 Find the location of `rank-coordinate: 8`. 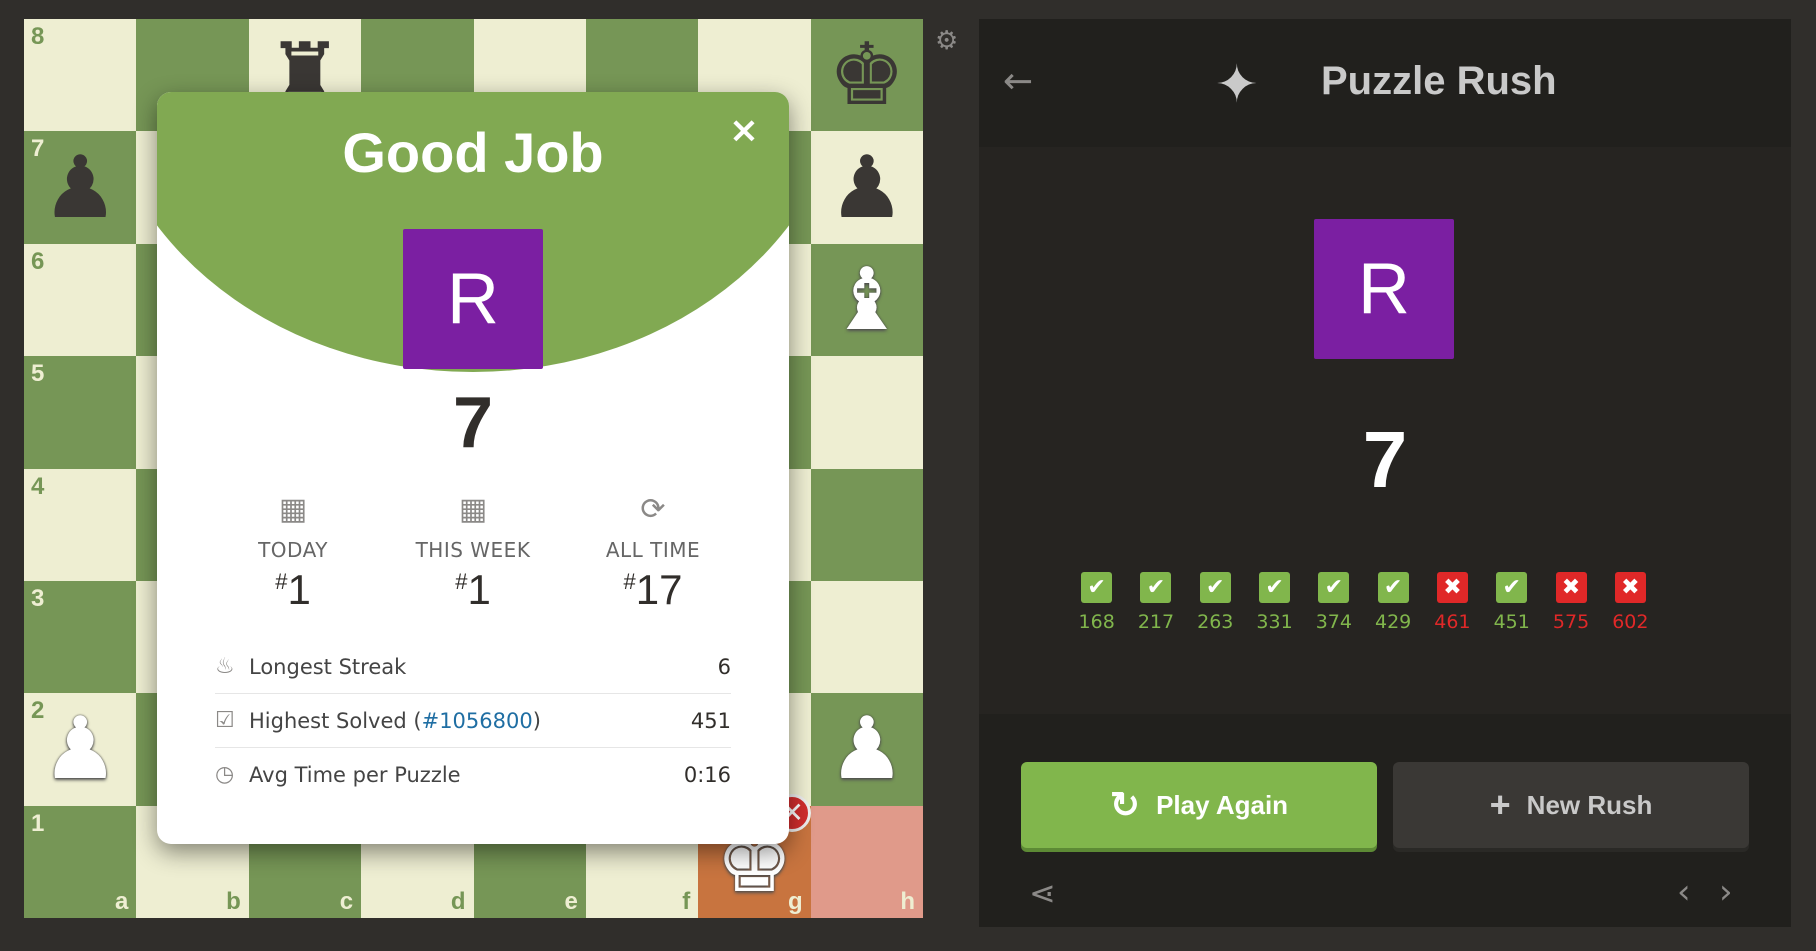

rank-coordinate: 8 is located at coordinates (38, 36).